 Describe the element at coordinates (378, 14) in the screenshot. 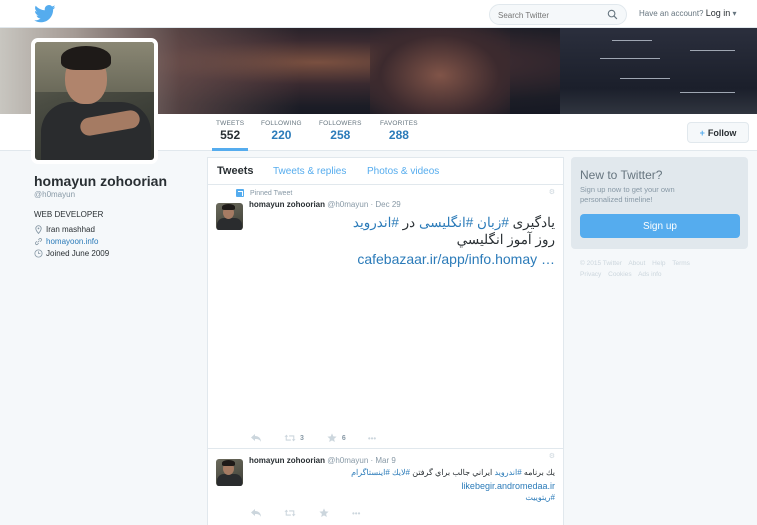

I see `top-bar: Have an account? Log in ▾` at that location.